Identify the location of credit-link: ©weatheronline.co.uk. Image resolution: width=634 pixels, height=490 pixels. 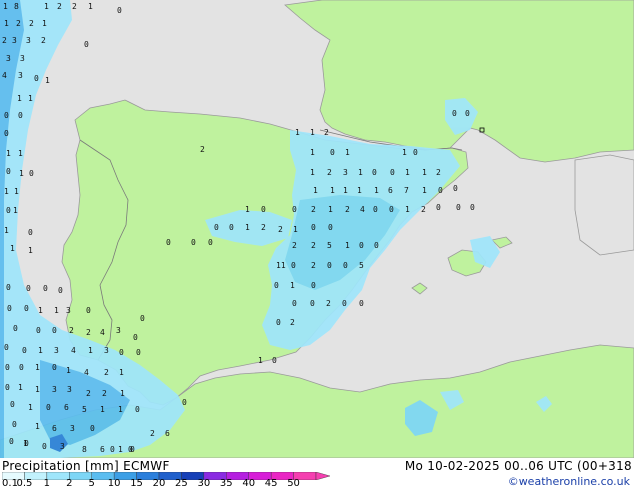
(569, 481).